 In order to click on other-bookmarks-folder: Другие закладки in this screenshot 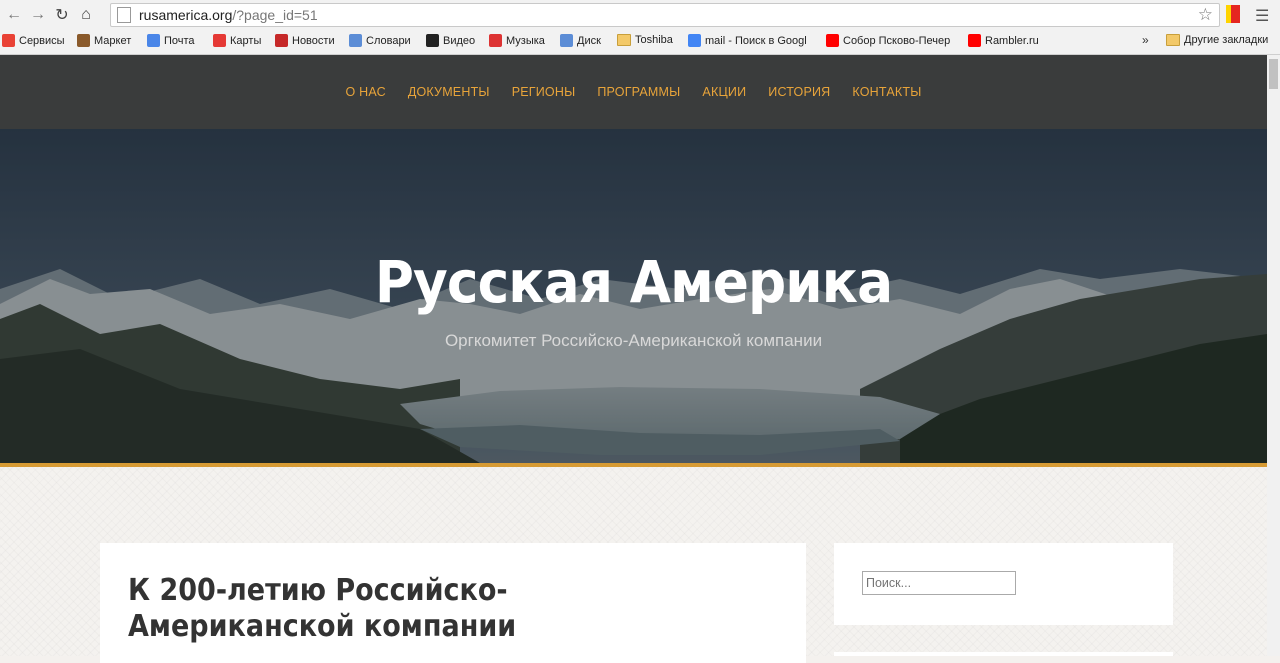, I will do `click(1217, 40)`.